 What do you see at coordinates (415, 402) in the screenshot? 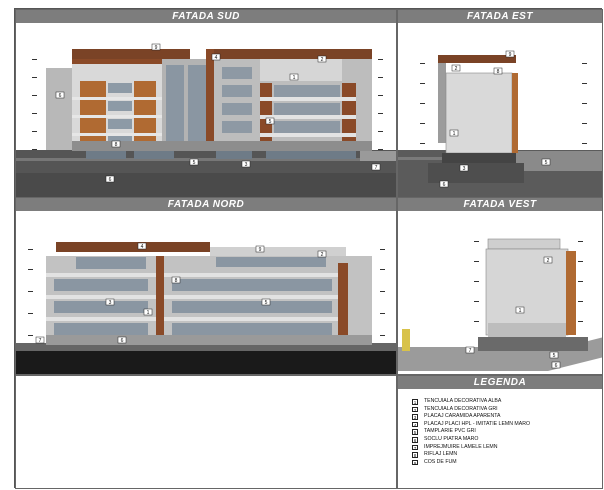
I see `legend-number: 1` at bounding box center [415, 402].